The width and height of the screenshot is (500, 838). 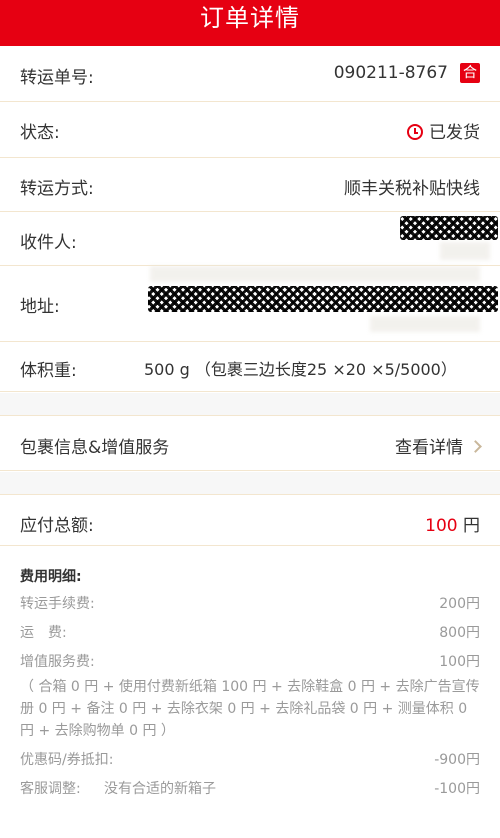 I want to click on total-row: 应付总额: 100 円, so click(x=250, y=520).